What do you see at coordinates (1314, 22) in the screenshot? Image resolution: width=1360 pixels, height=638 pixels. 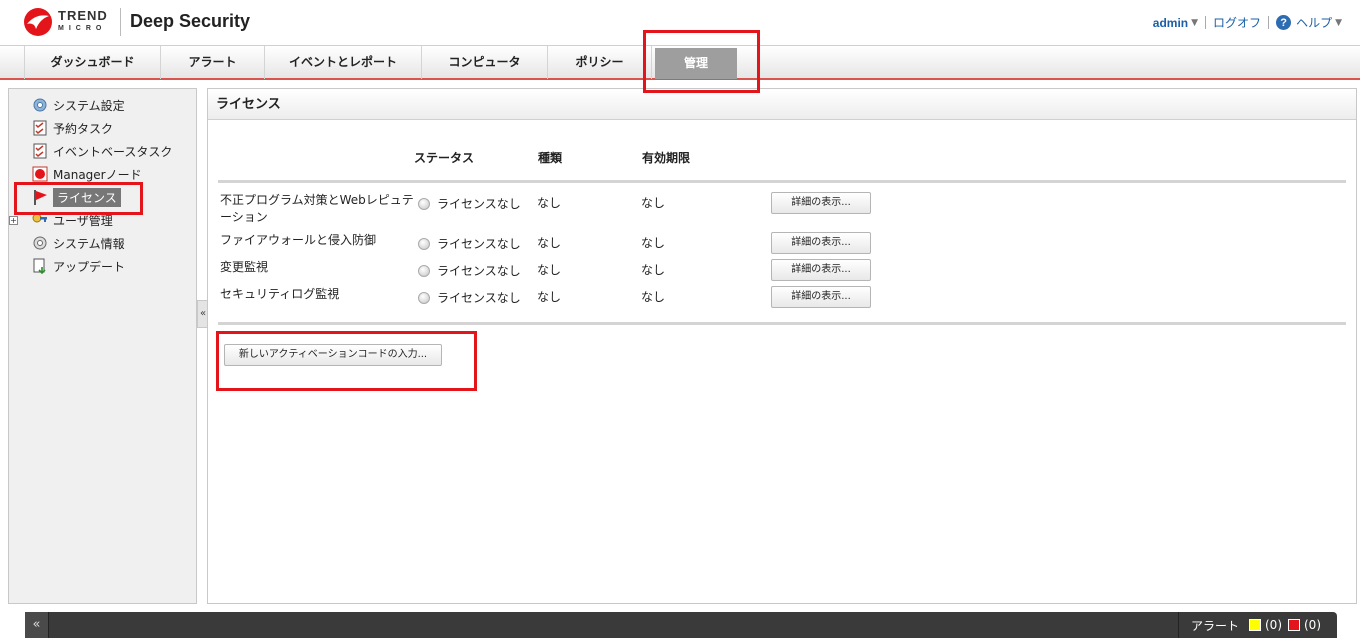 I see `help-menu: ヘルプ` at bounding box center [1314, 22].